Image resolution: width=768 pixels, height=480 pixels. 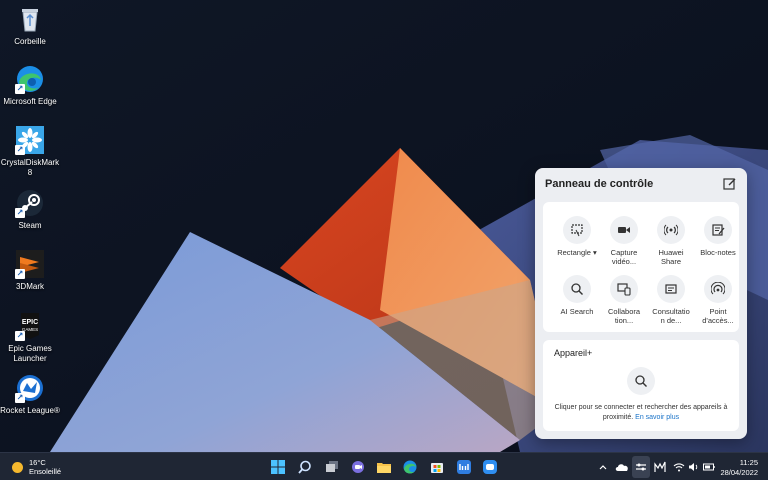 I want to click on windows-start-icon, so click(x=278, y=467).